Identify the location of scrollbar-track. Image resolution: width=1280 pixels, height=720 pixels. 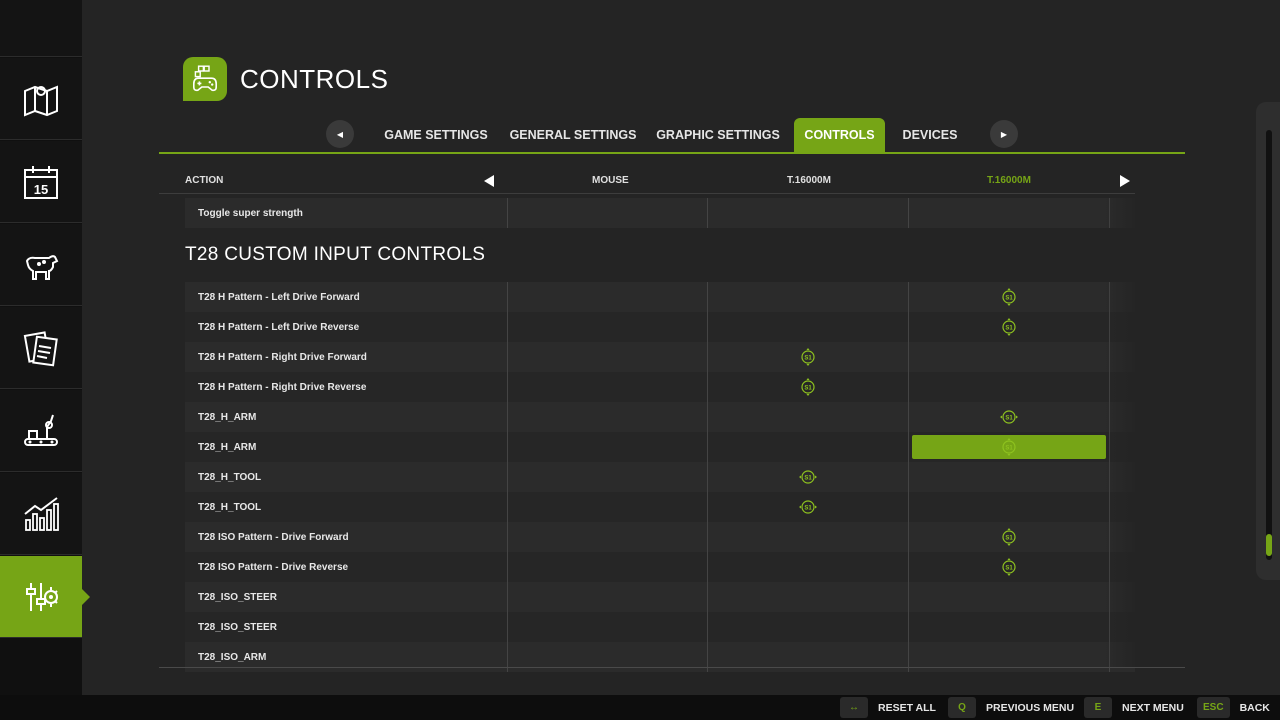
(1269, 345).